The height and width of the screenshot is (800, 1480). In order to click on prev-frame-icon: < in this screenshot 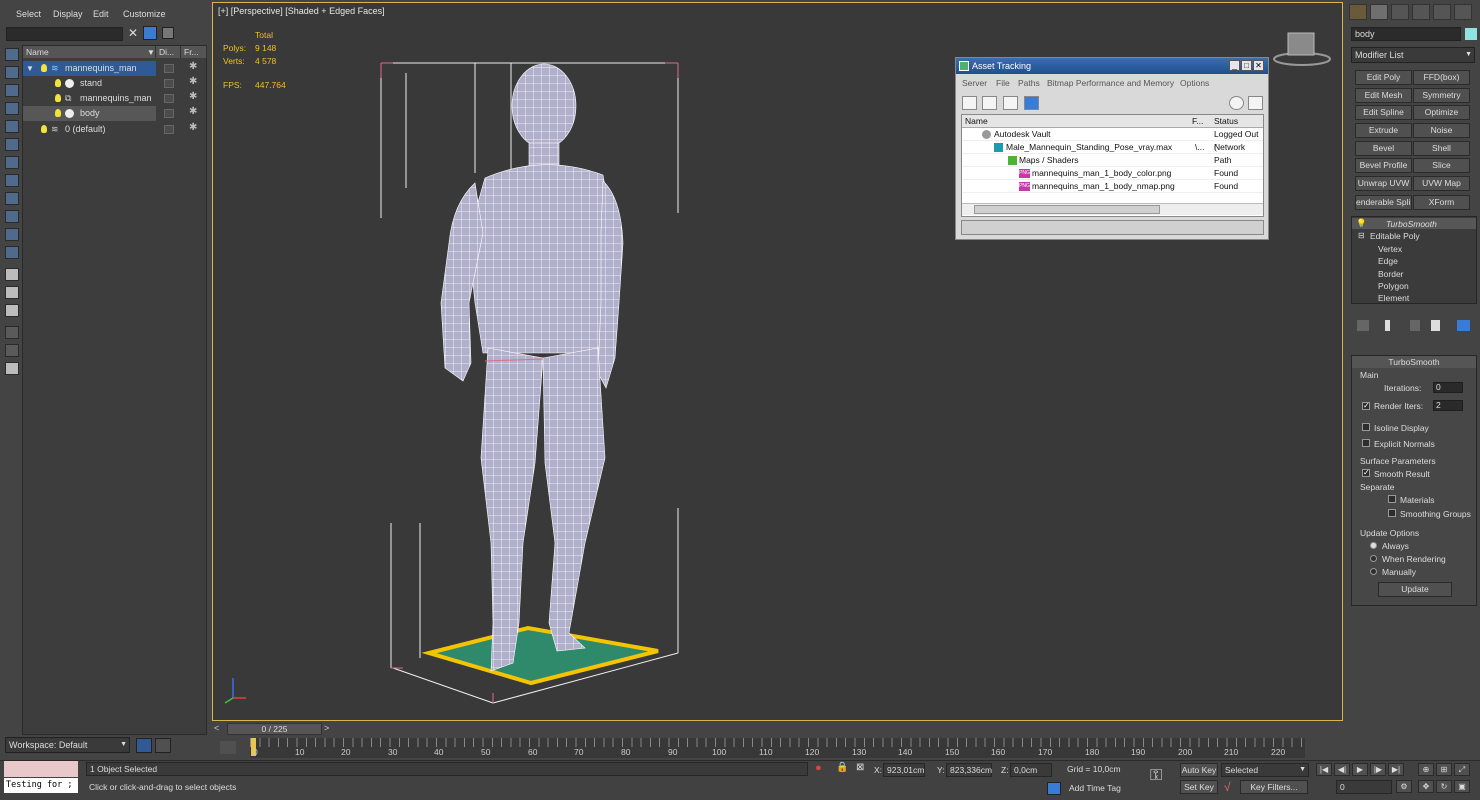, I will do `click(220, 729)`.